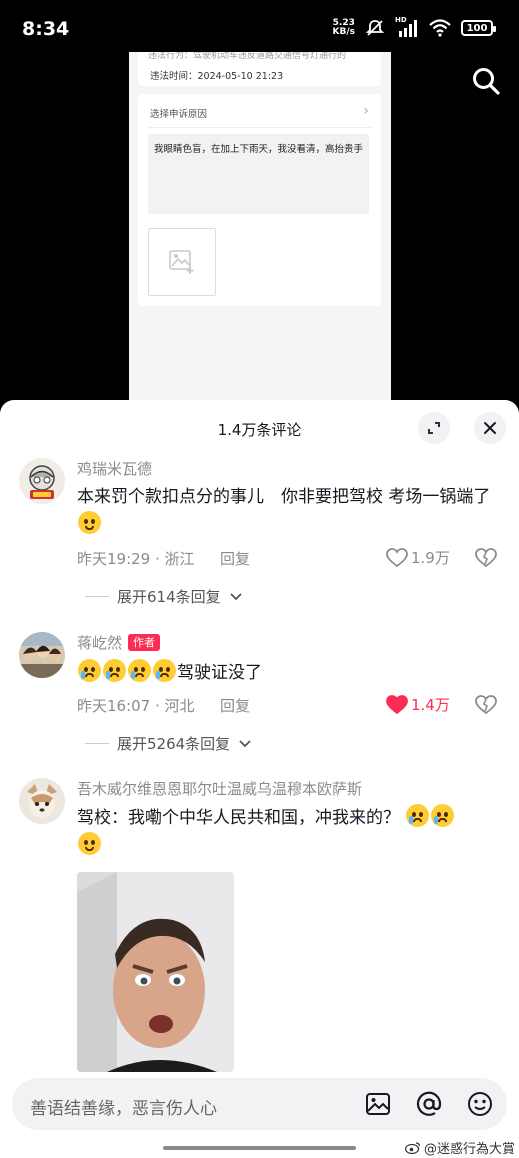 This screenshot has height=1158, width=519. I want to click on image-upload-placeholder, so click(182, 262).